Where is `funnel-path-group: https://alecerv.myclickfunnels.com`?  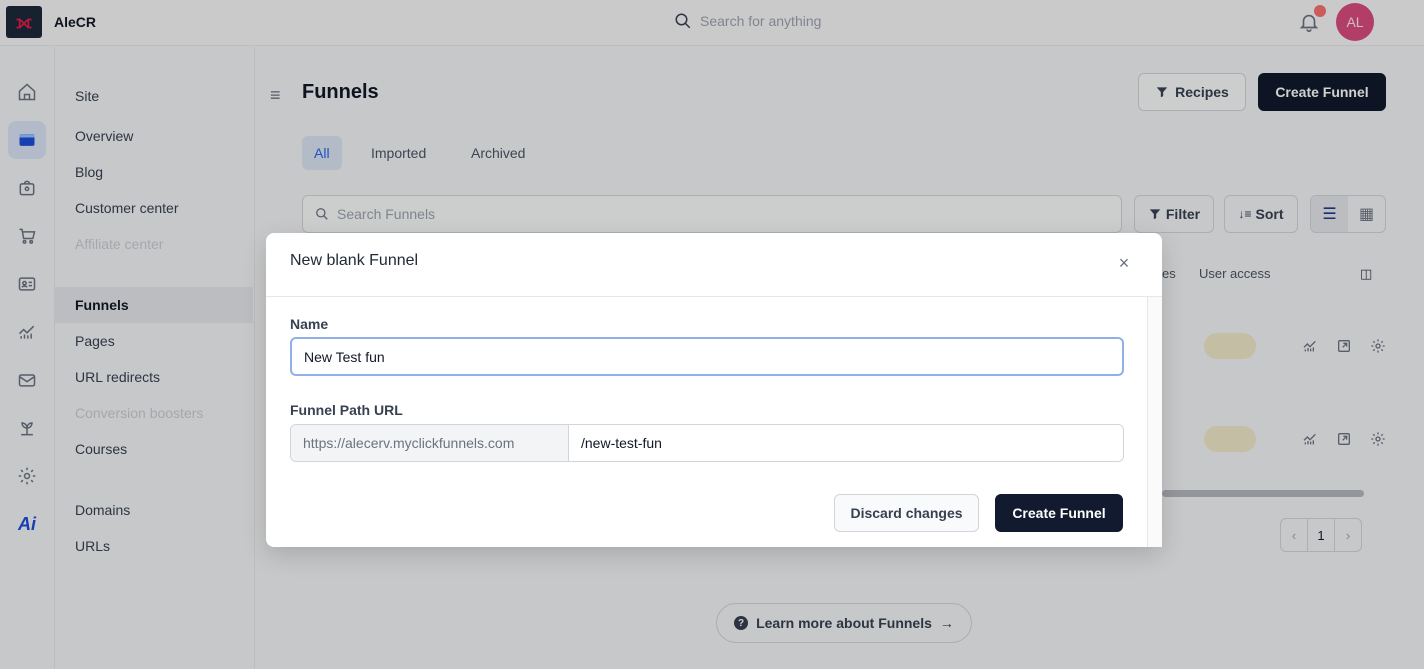 funnel-path-group: https://alecerv.myclickfunnels.com is located at coordinates (707, 443).